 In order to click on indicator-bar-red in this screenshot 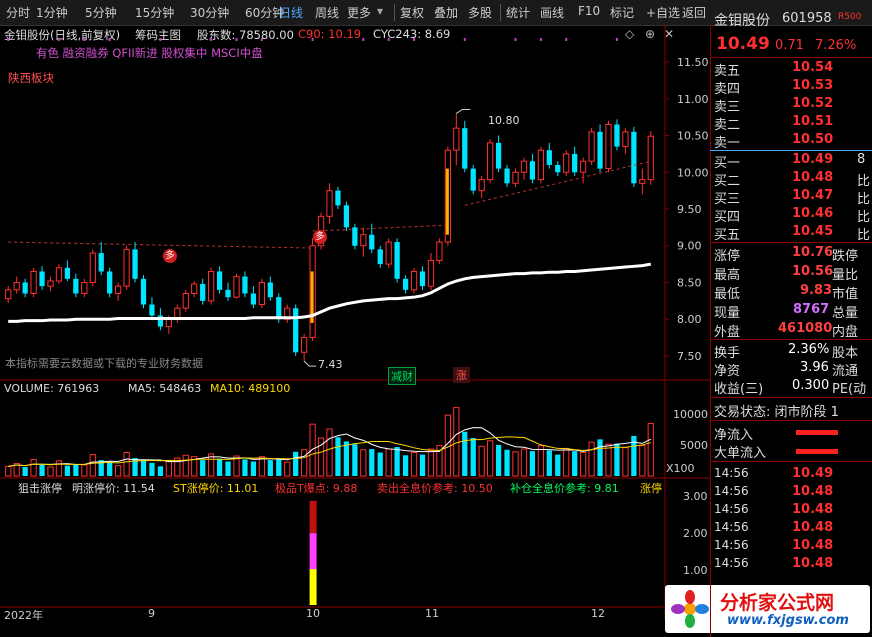, I will do `click(313, 517)`.